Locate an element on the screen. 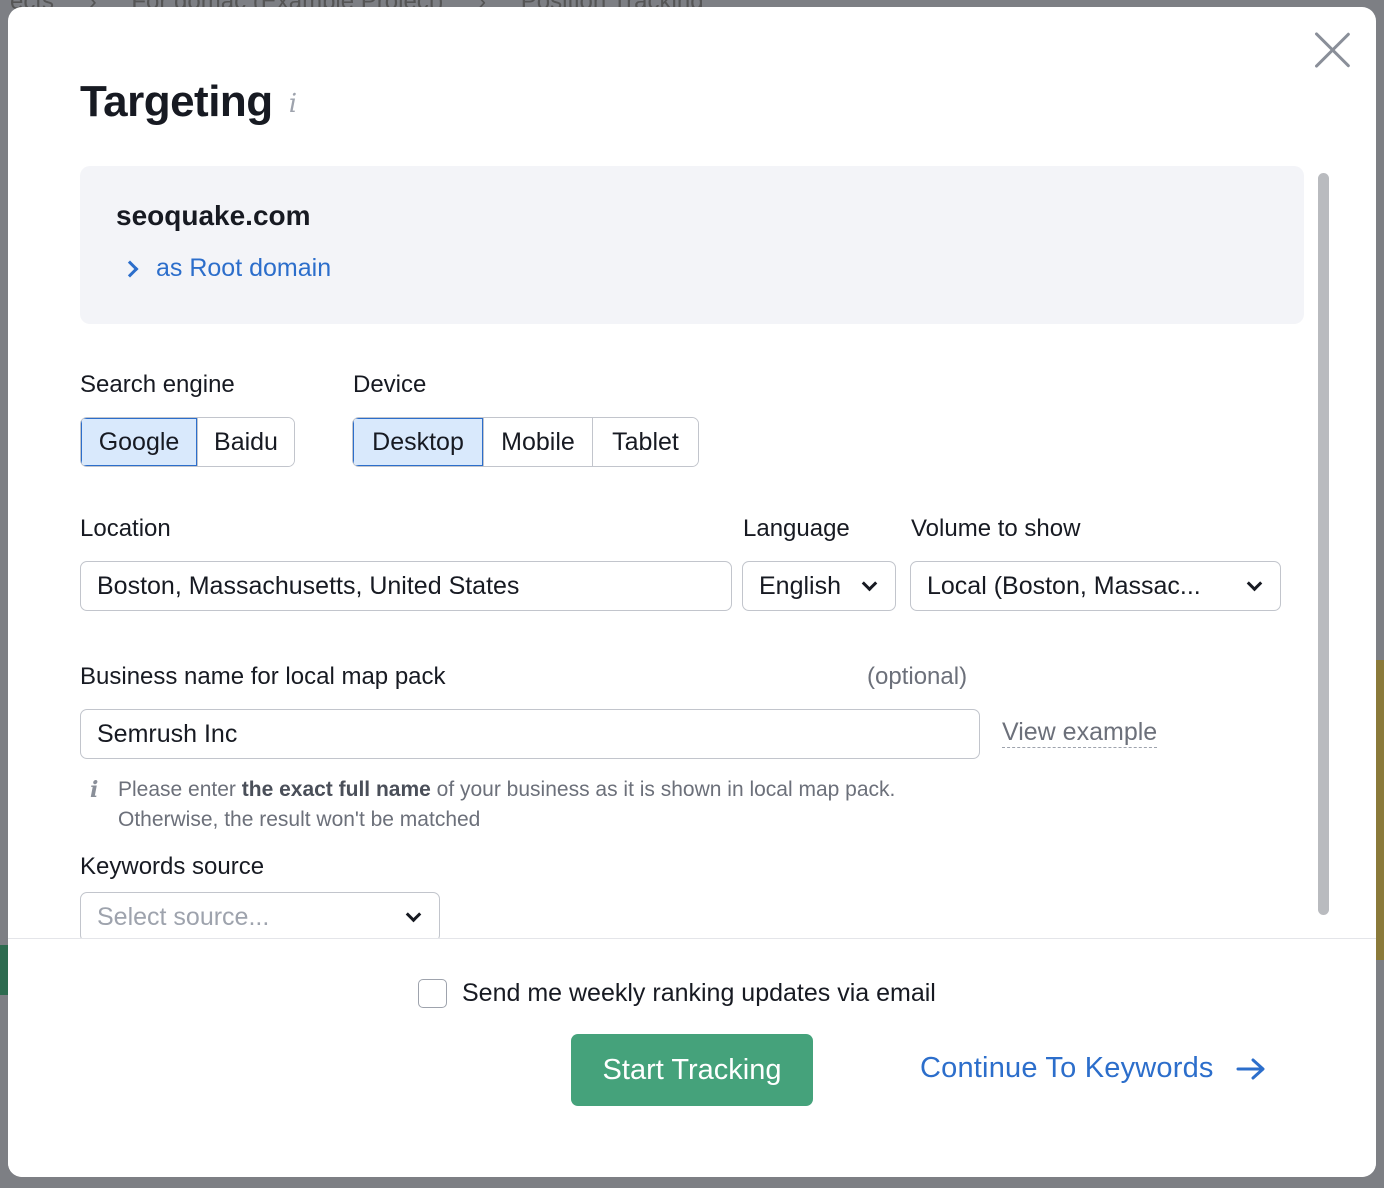  dialog-title: Targeting is located at coordinates (176, 101).